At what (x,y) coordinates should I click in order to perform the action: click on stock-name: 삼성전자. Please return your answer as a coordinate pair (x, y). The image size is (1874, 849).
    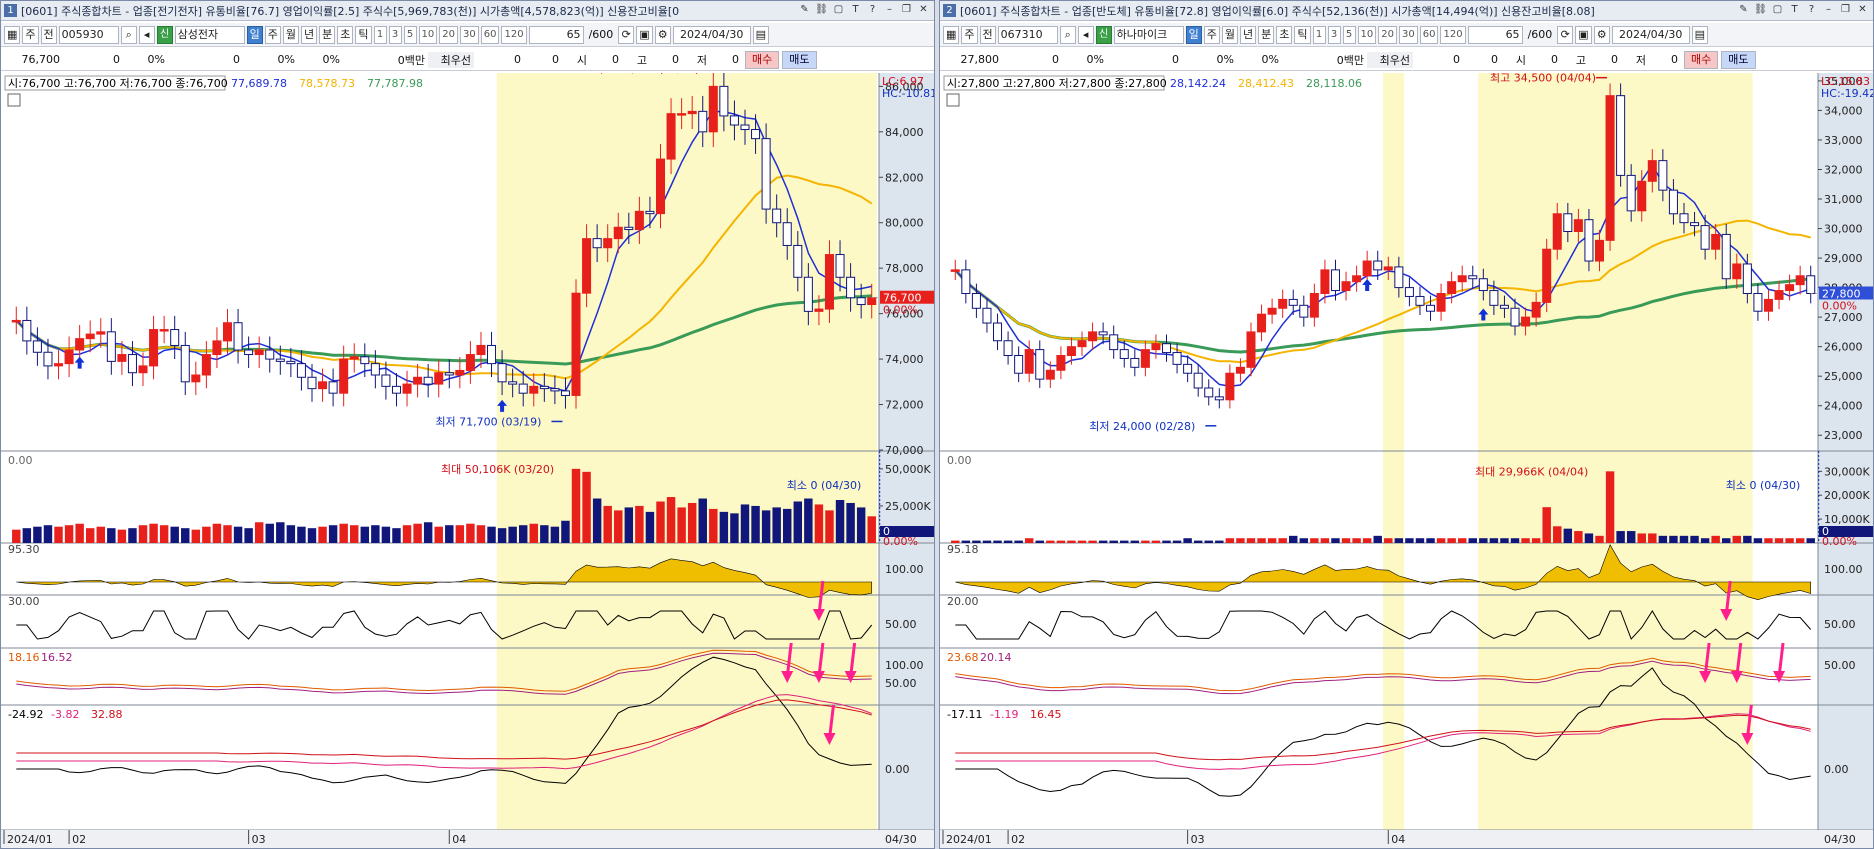
    Looking at the image, I should click on (209, 34).